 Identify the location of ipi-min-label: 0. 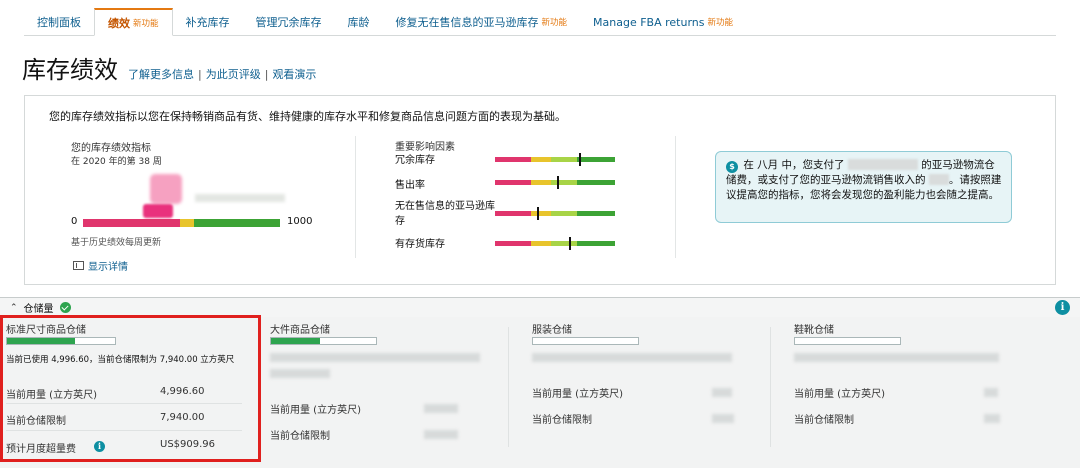
(74, 221).